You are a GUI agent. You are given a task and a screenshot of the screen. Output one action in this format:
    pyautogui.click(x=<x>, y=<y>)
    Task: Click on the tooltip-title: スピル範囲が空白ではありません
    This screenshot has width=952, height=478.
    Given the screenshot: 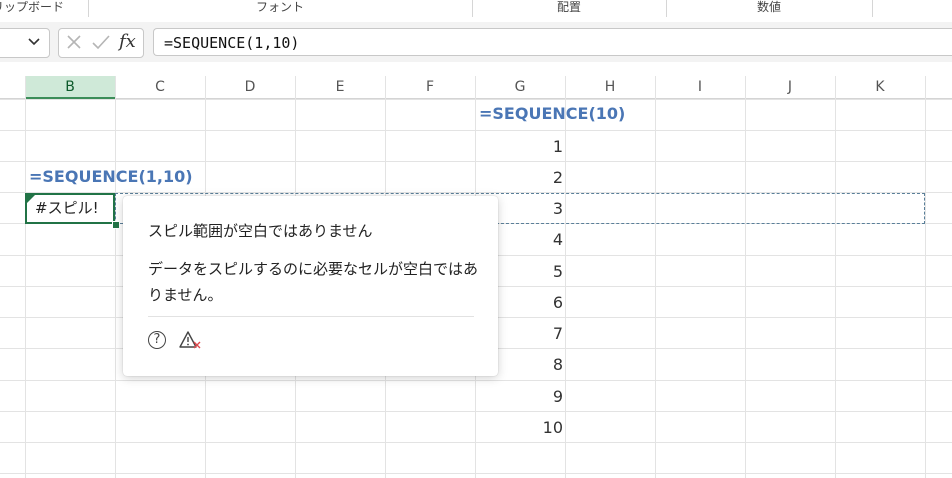 What is the action you would take?
    pyautogui.click(x=260, y=231)
    